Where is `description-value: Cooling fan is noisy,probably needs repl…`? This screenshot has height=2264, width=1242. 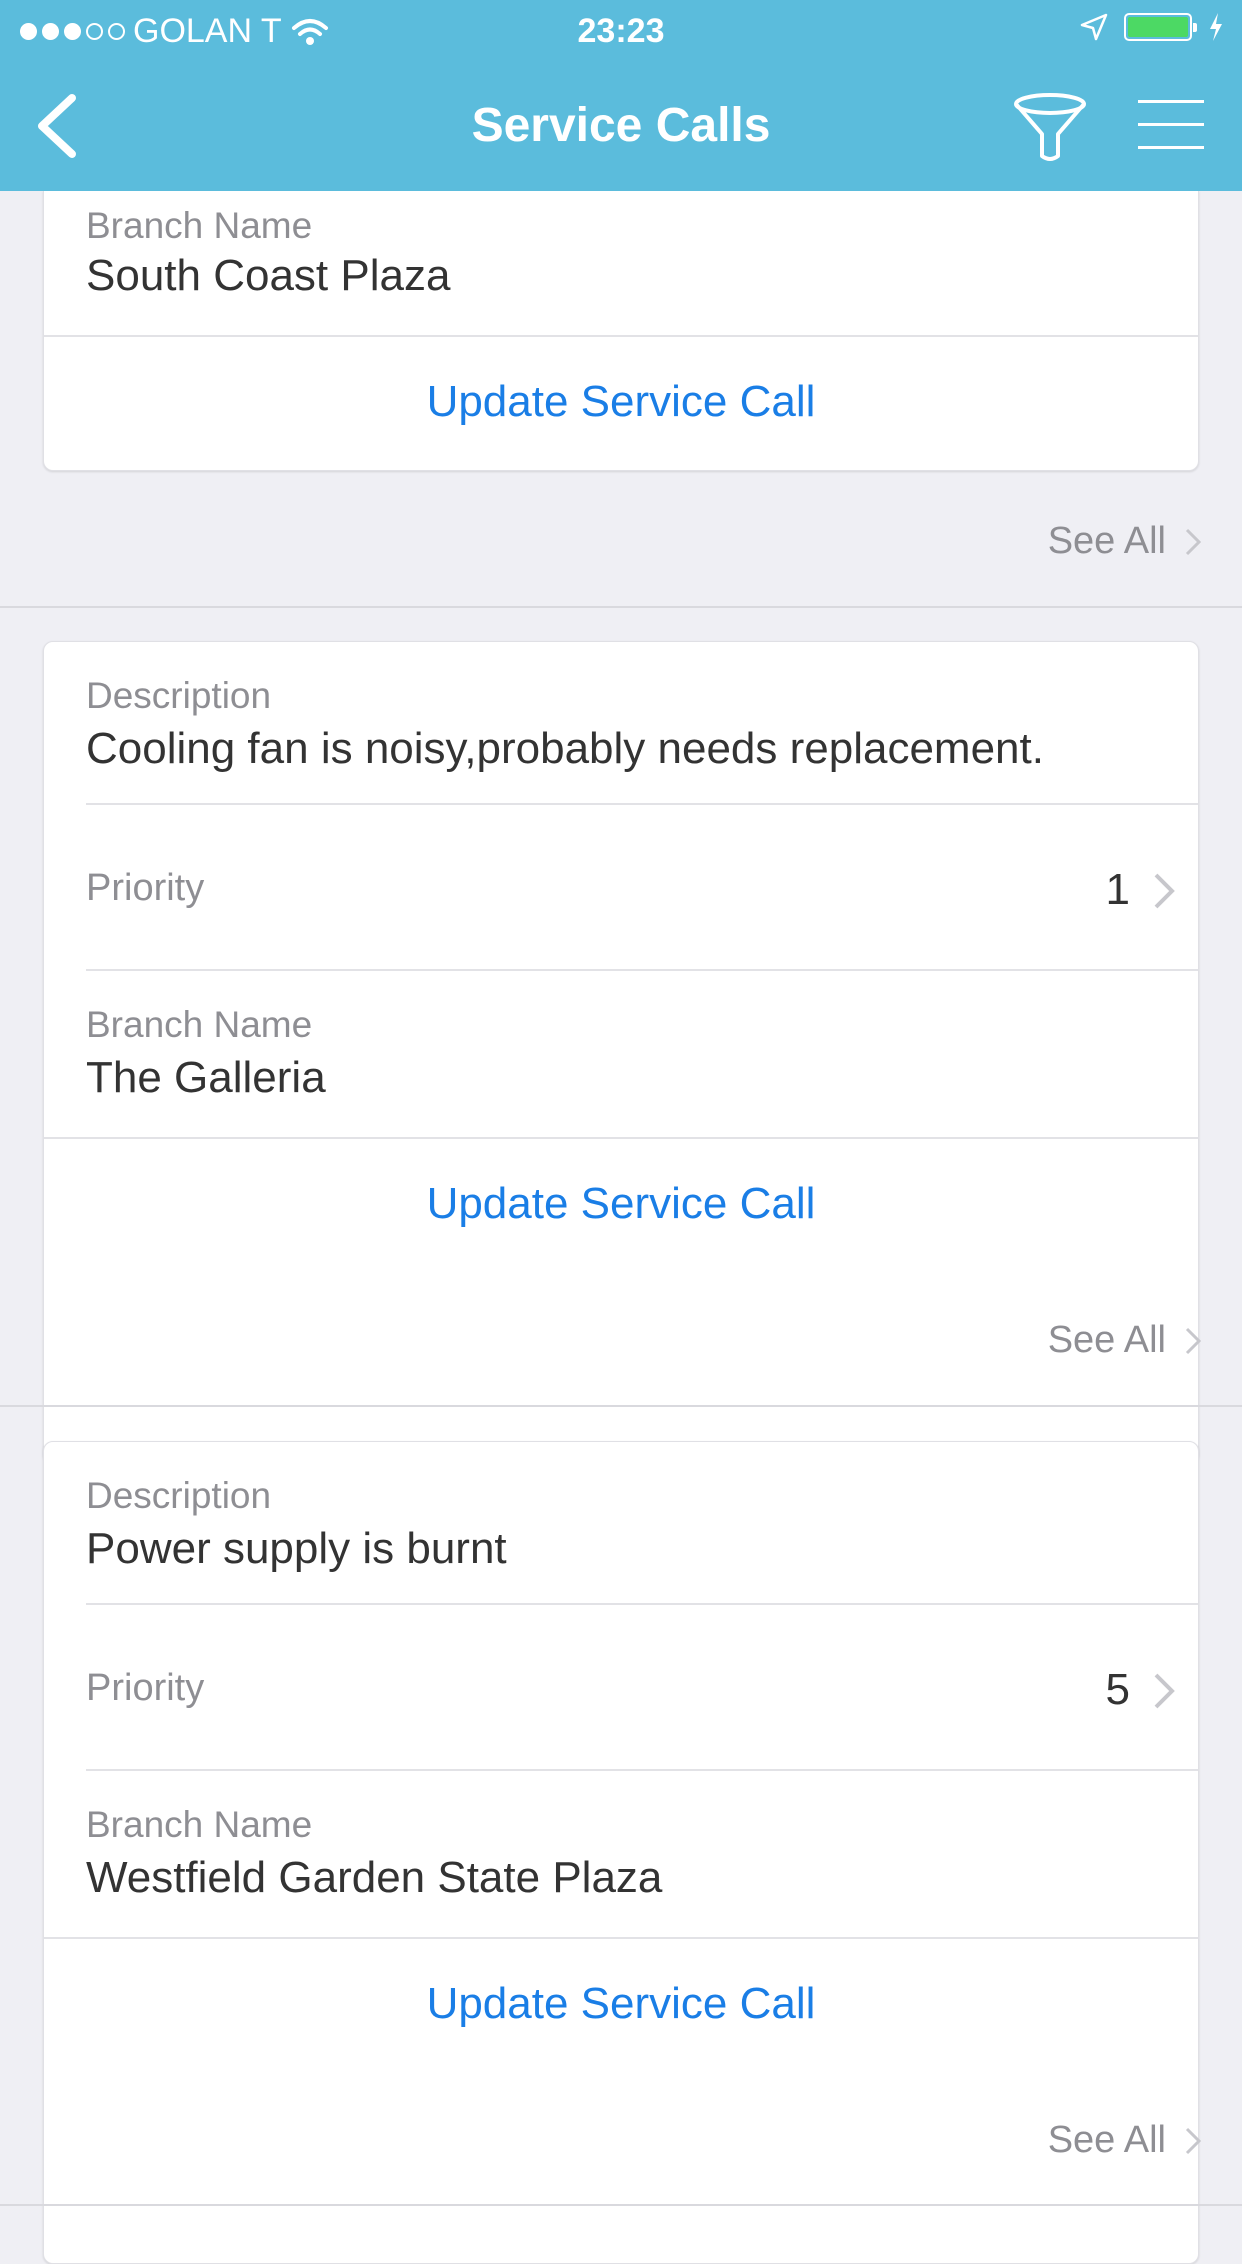
description-value: Cooling fan is noisy,probably needs repl… is located at coordinates (565, 748).